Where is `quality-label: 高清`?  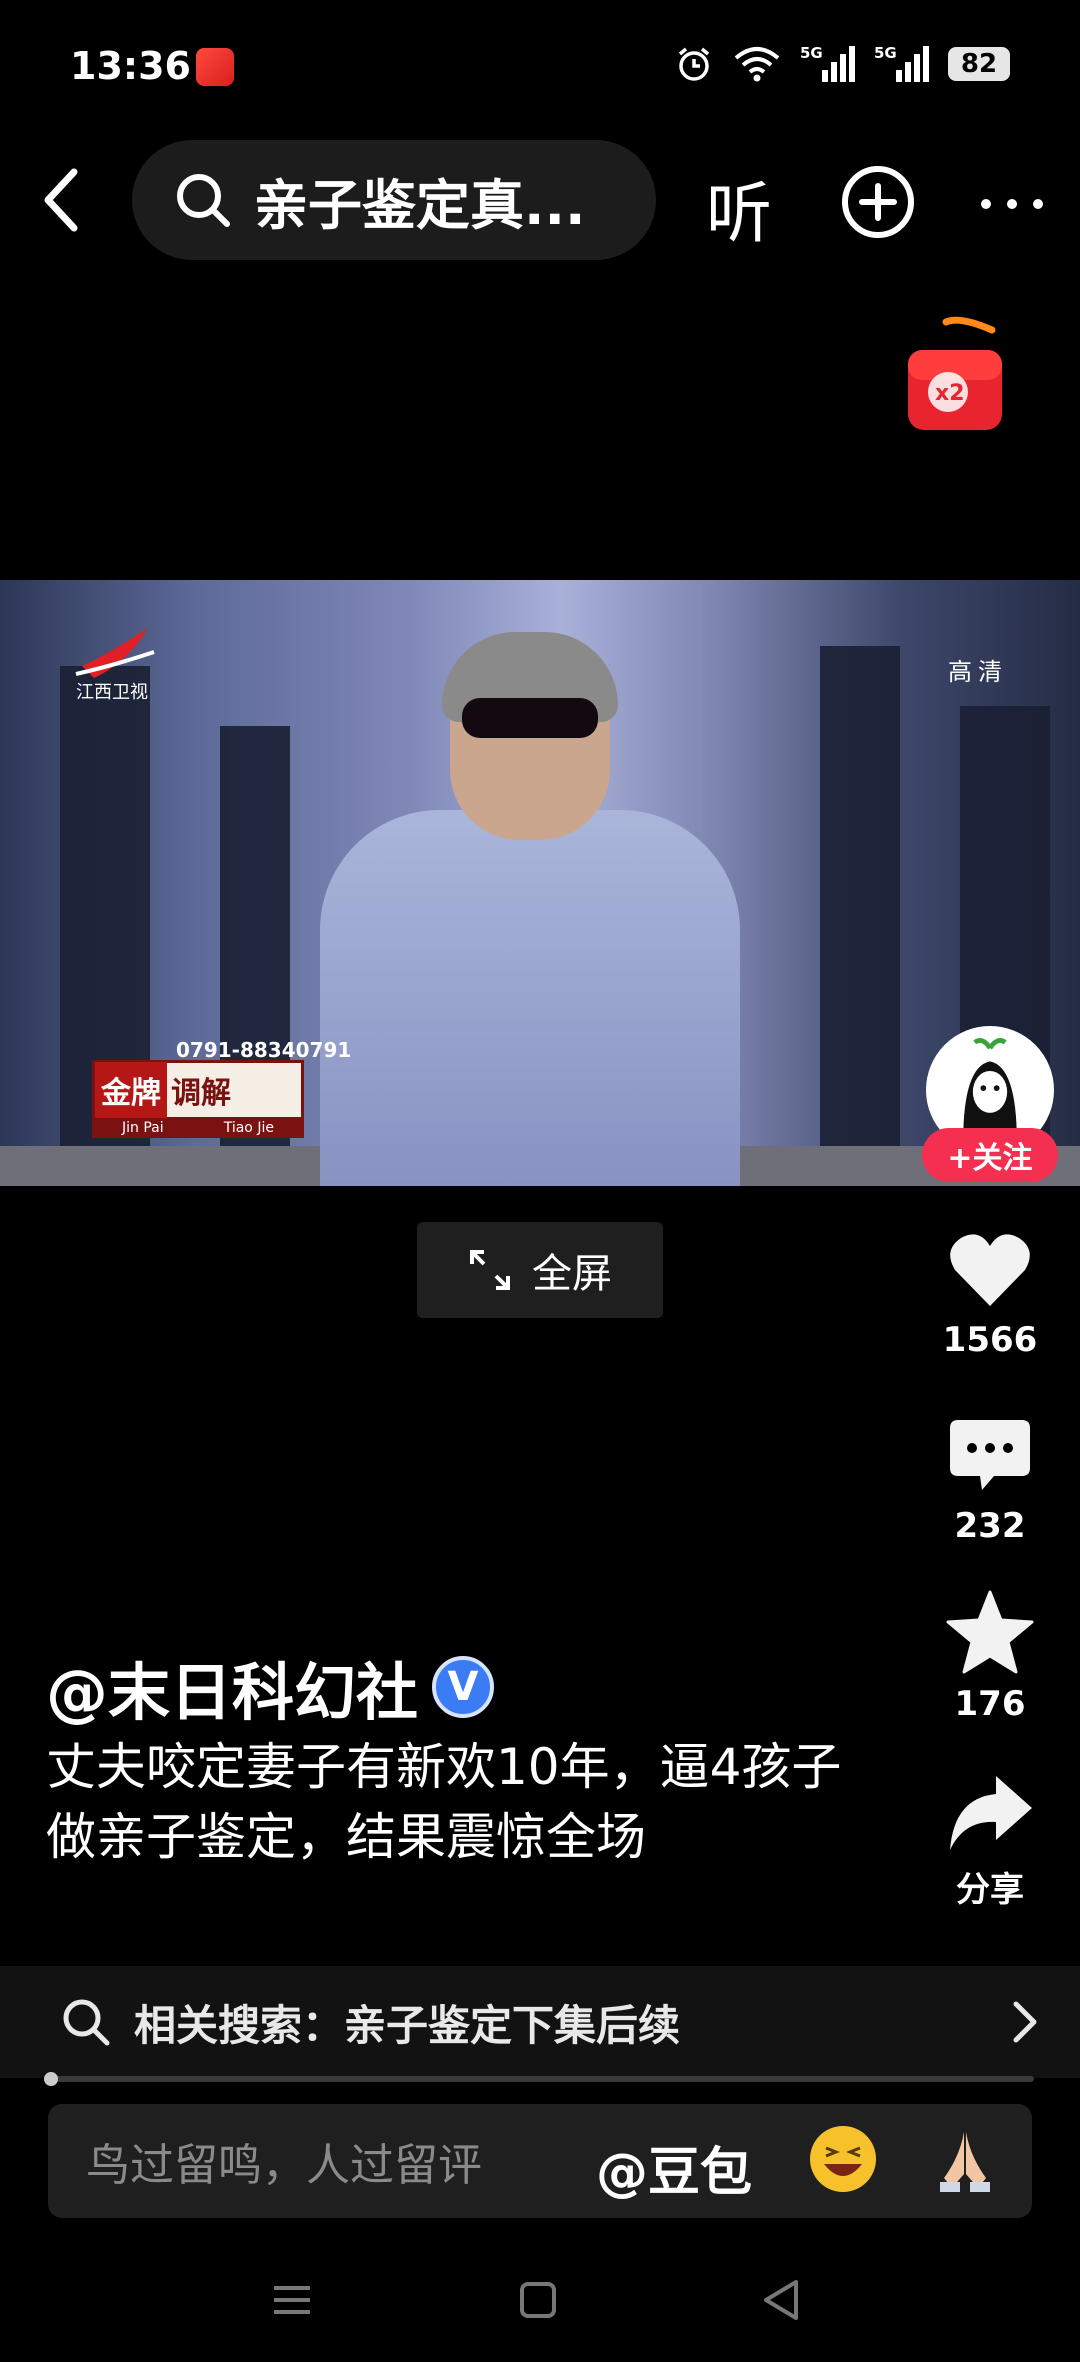 quality-label: 高清 is located at coordinates (978, 669).